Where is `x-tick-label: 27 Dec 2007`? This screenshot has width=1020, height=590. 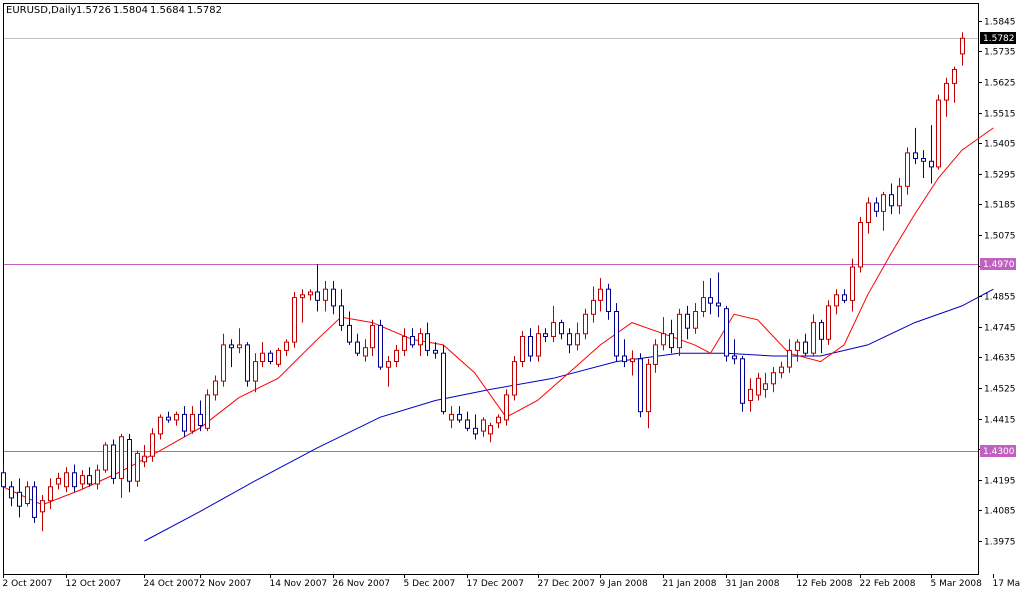
x-tick-label: 27 Dec 2007 is located at coordinates (567, 584).